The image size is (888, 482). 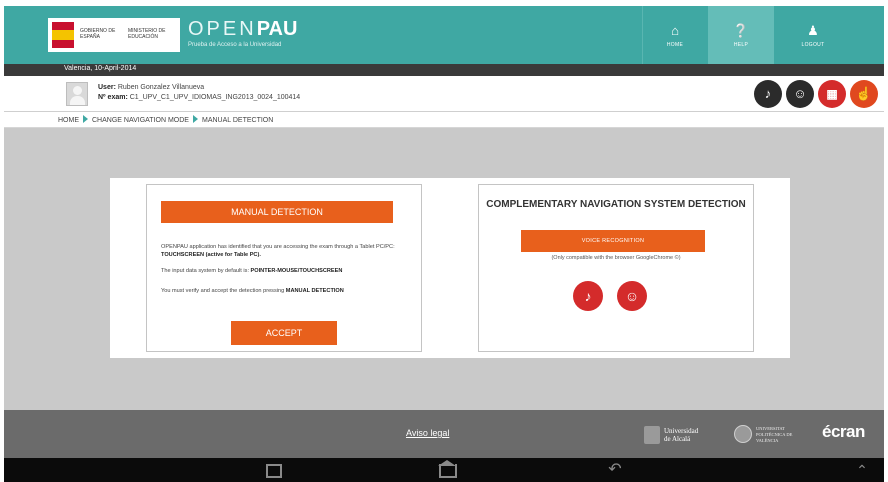 I want to click on detection-message-bold: TOUCHSCREEN (active for Table PC)., so click(x=211, y=255).